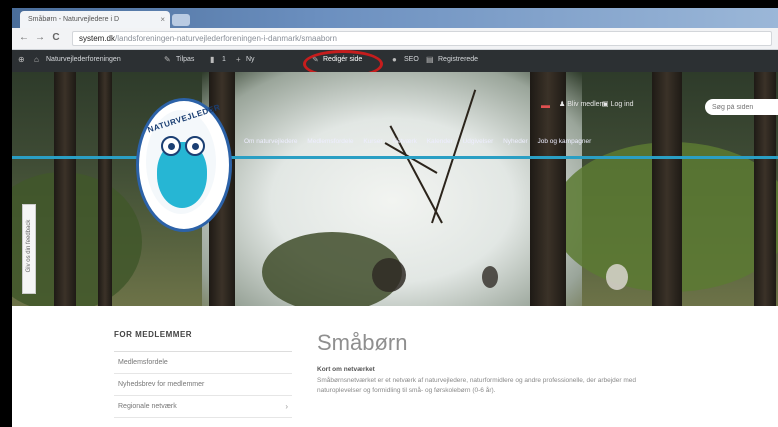 This screenshot has width=778, height=427. Describe the element at coordinates (83, 59) in the screenshot. I see `admin-site-link: Naturvejlederforeningen` at that location.